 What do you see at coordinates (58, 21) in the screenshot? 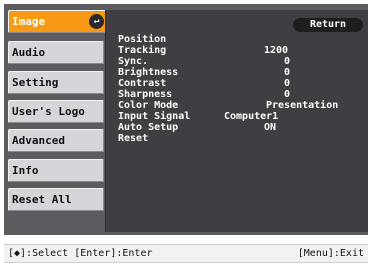
I see `tab-image: Image ↵` at bounding box center [58, 21].